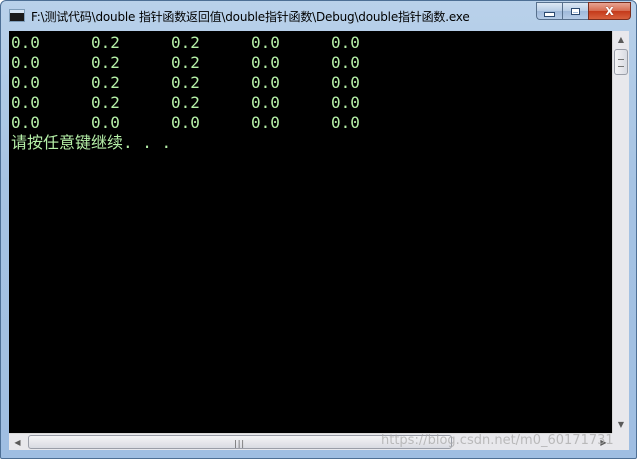 This screenshot has height=459, width=637. Describe the element at coordinates (620, 441) in the screenshot. I see `size-grip` at that location.